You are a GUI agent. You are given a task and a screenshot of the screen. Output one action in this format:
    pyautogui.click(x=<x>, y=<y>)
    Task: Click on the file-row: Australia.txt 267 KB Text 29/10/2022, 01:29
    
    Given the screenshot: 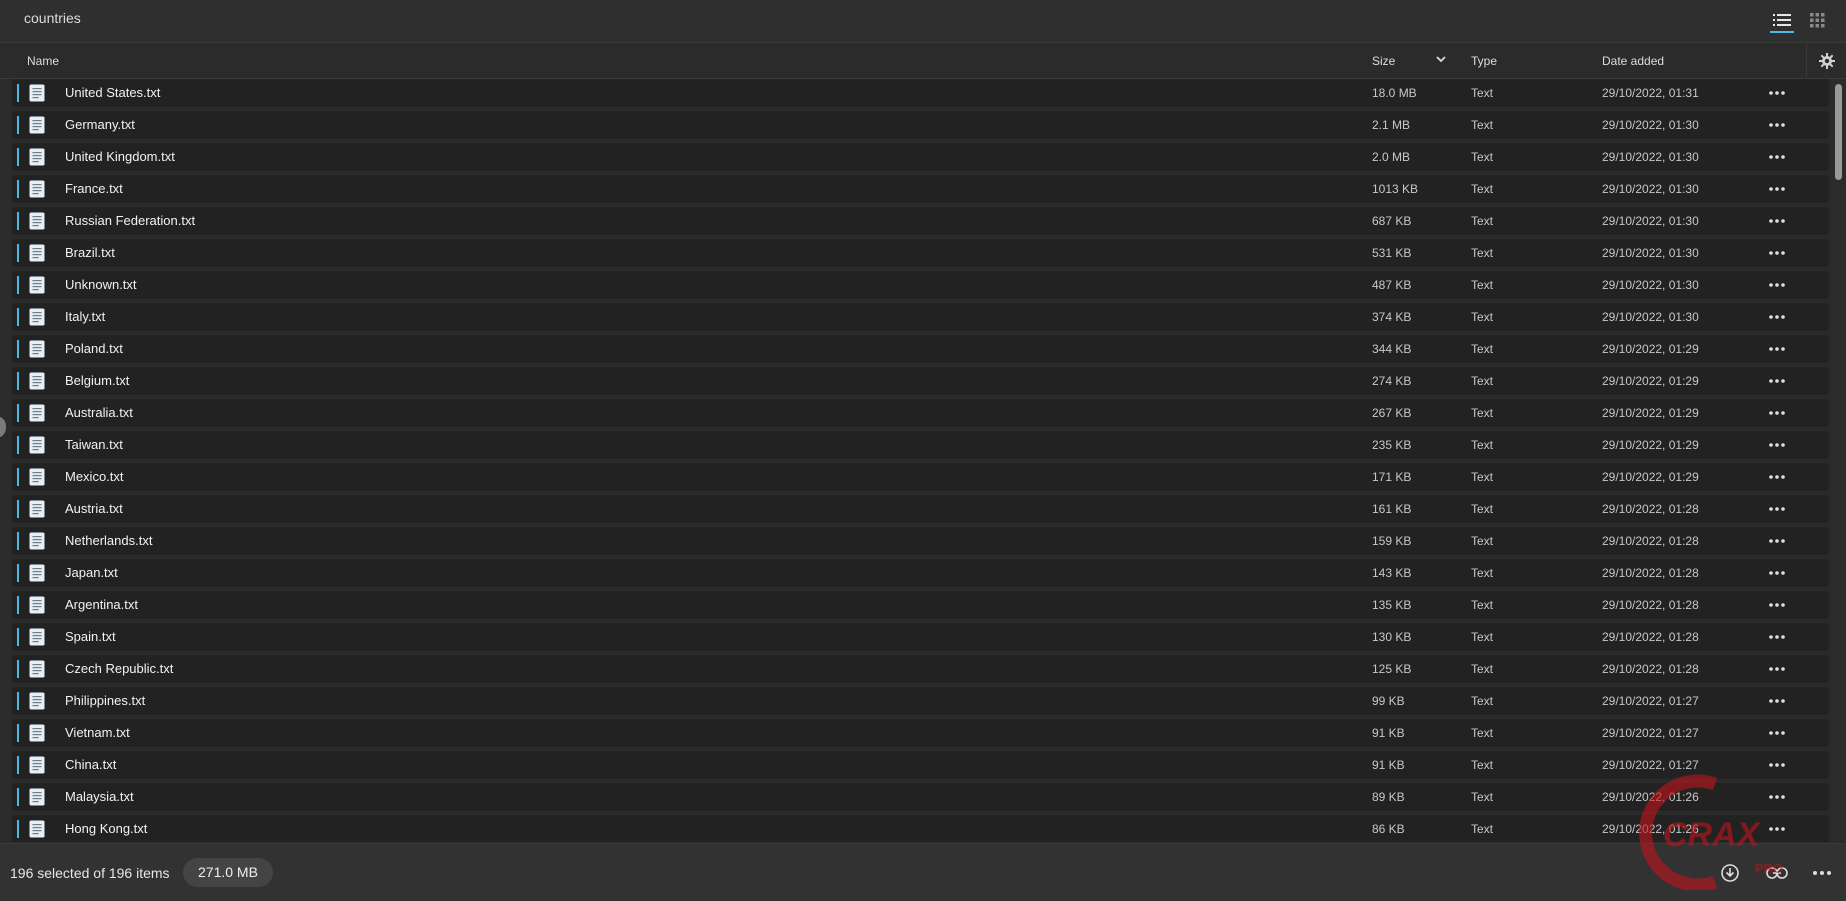 What is the action you would take?
    pyautogui.click(x=920, y=413)
    